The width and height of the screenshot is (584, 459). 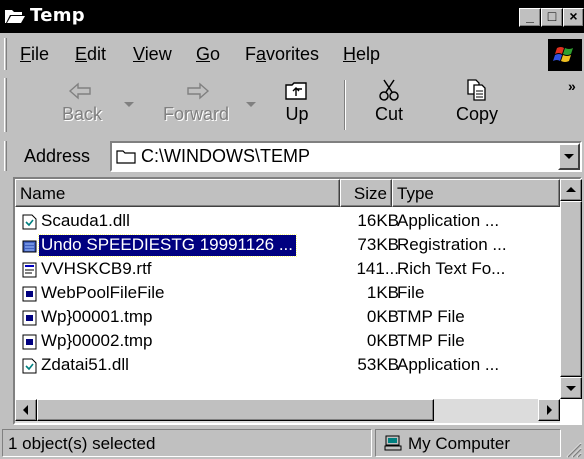 What do you see at coordinates (378, 244) in the screenshot?
I see `file-size: 73KB` at bounding box center [378, 244].